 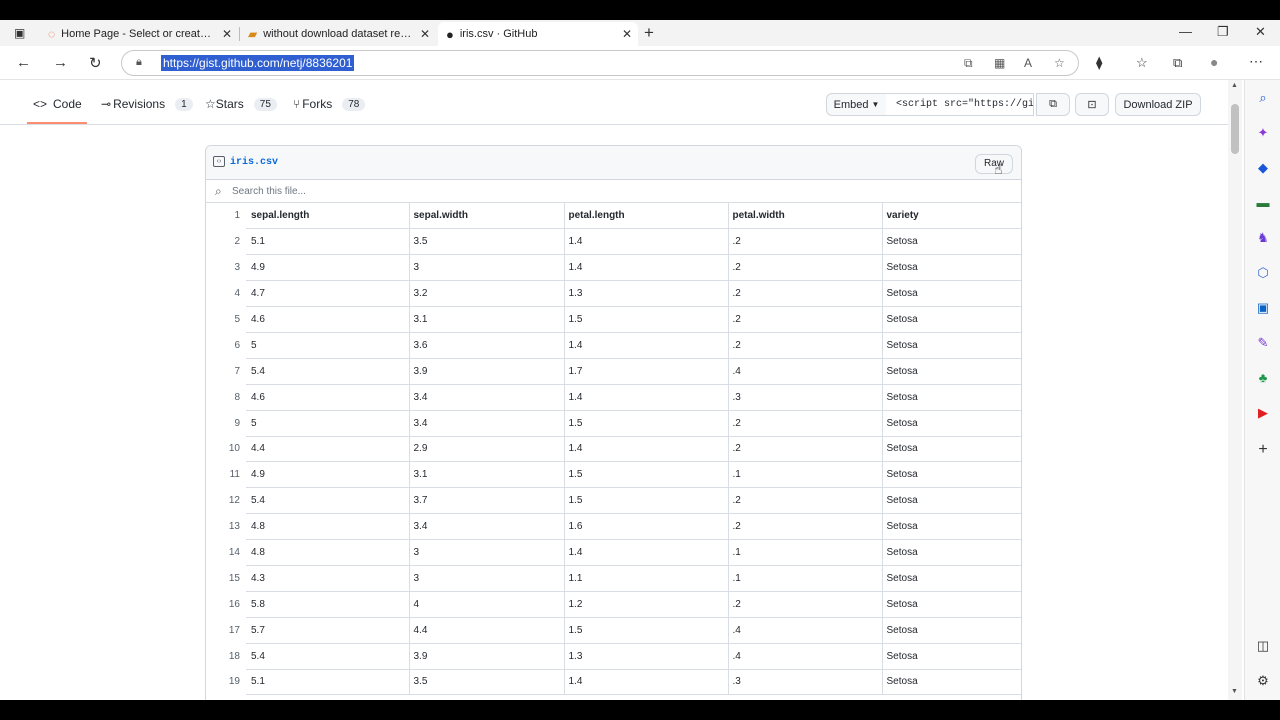 What do you see at coordinates (1028, 63) in the screenshot?
I see `read-aloud-icon: A` at bounding box center [1028, 63].